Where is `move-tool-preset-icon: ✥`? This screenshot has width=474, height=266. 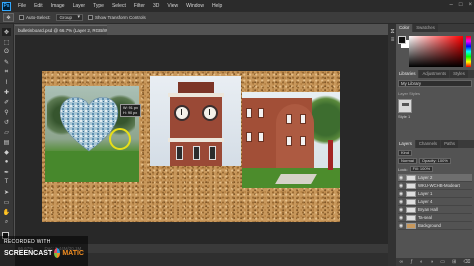 move-tool-preset-icon: ✥ is located at coordinates (8, 17).